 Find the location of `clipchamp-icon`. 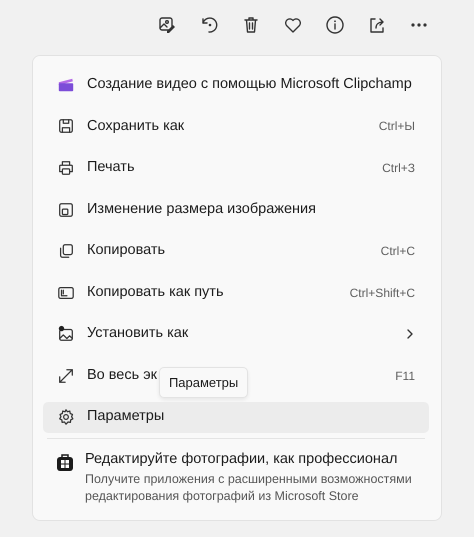

clipchamp-icon is located at coordinates (66, 85).